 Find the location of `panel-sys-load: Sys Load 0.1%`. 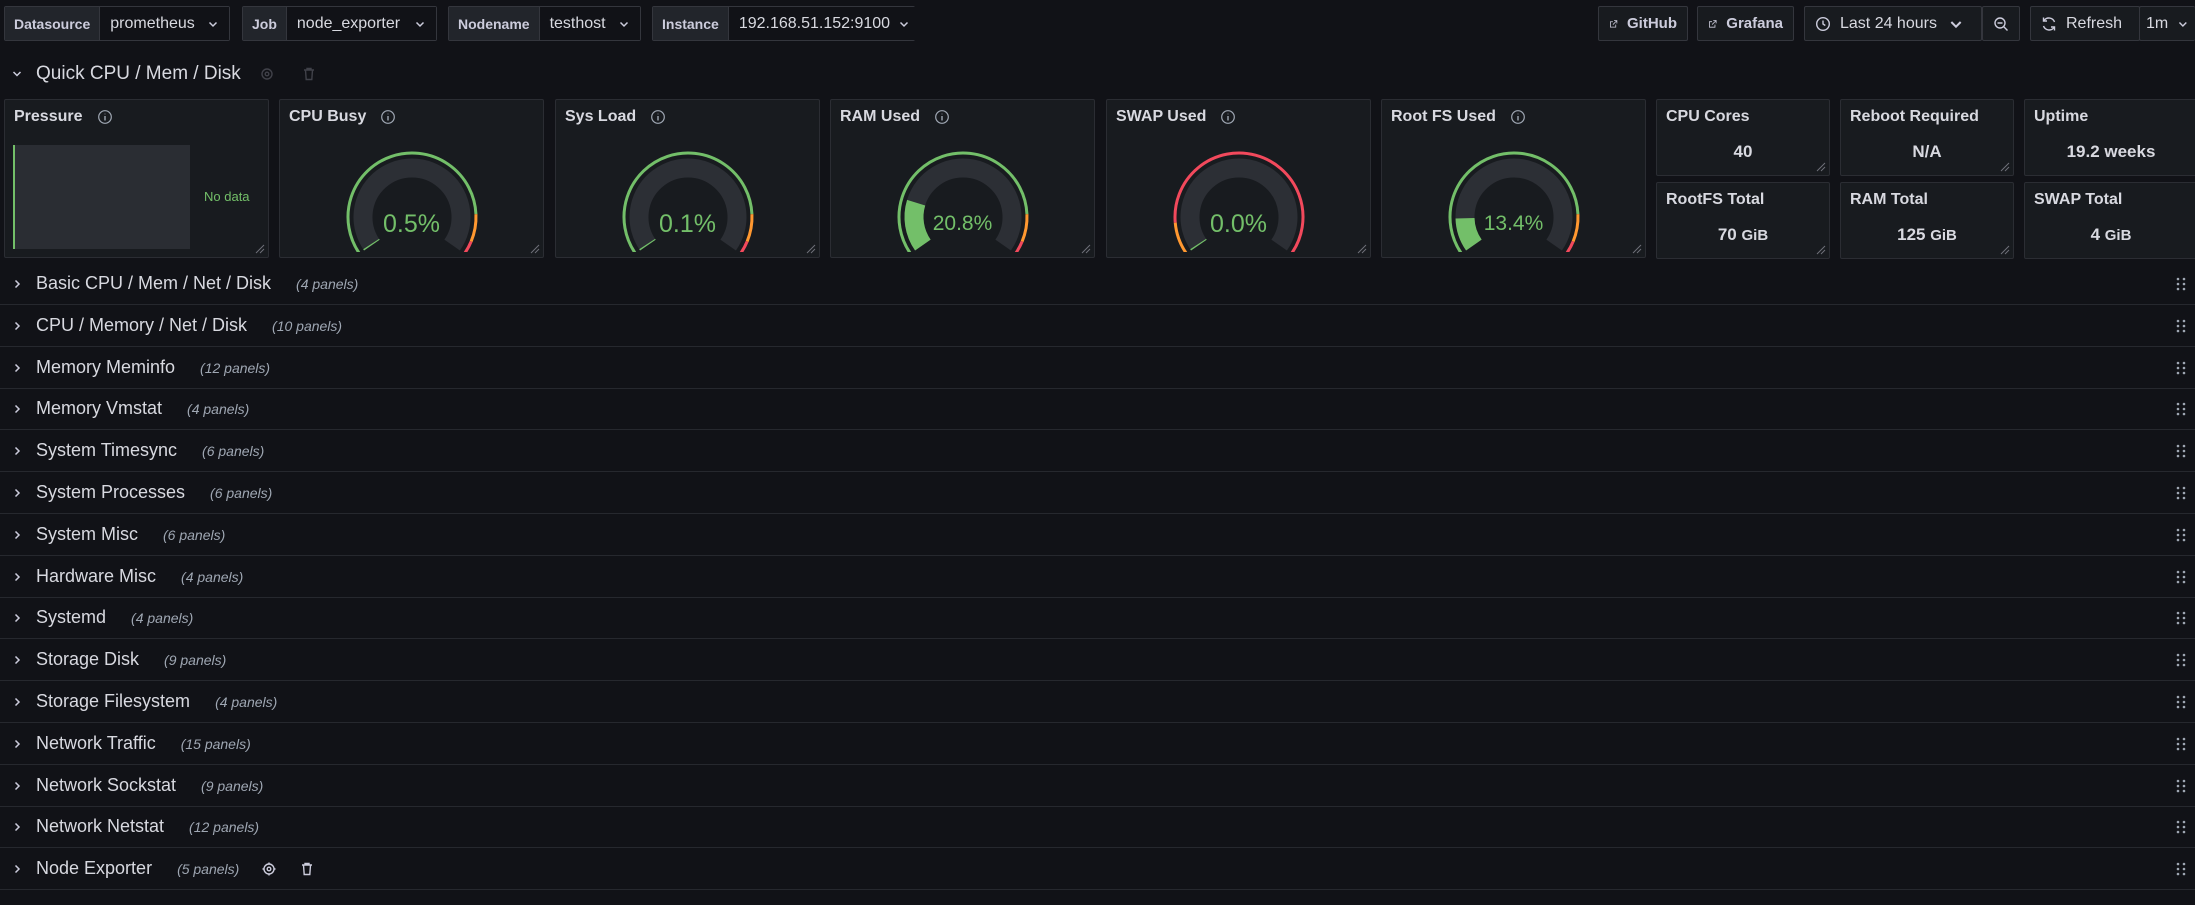

panel-sys-load: Sys Load 0.1% is located at coordinates (687, 178).